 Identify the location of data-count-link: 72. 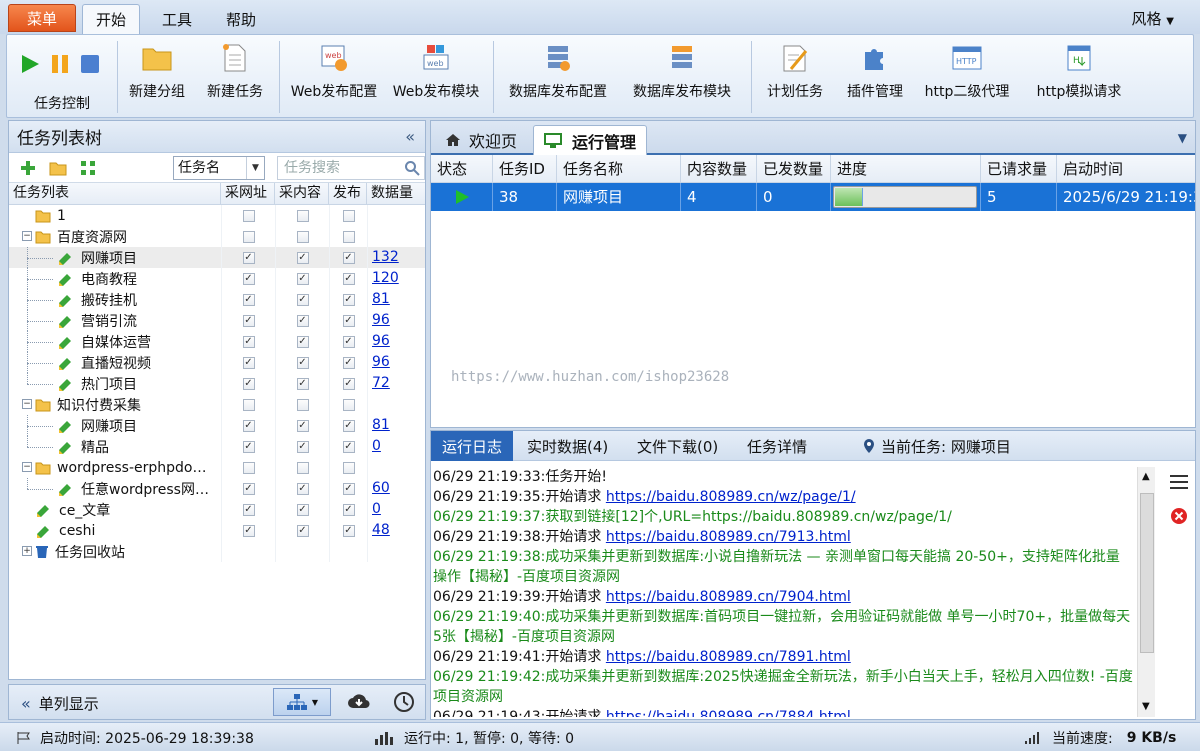
(381, 383).